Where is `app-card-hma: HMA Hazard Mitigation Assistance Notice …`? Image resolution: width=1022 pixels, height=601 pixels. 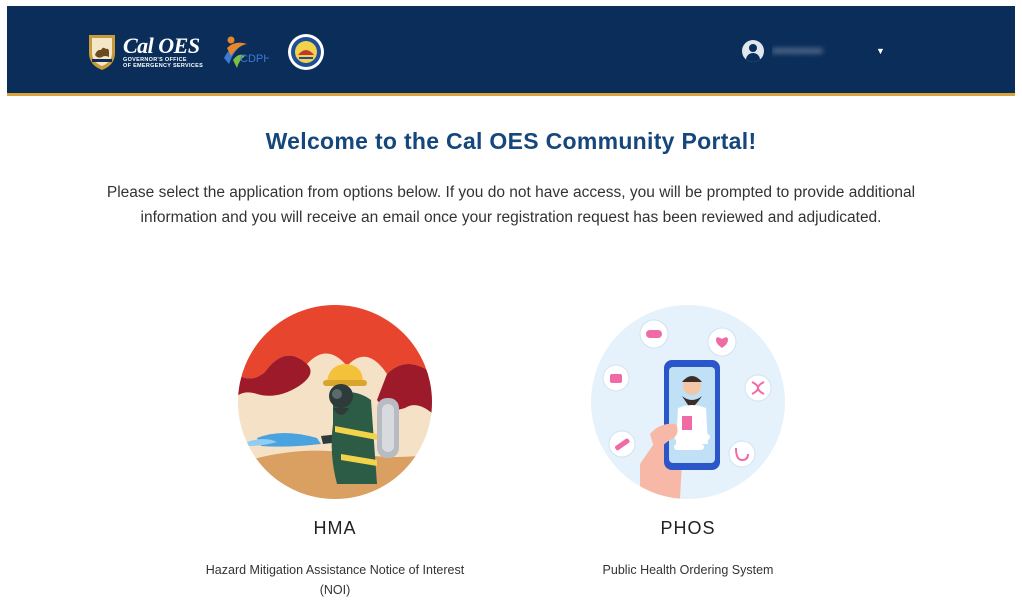 app-card-hma: HMA Hazard Mitigation Assistance Notice … is located at coordinates (335, 452).